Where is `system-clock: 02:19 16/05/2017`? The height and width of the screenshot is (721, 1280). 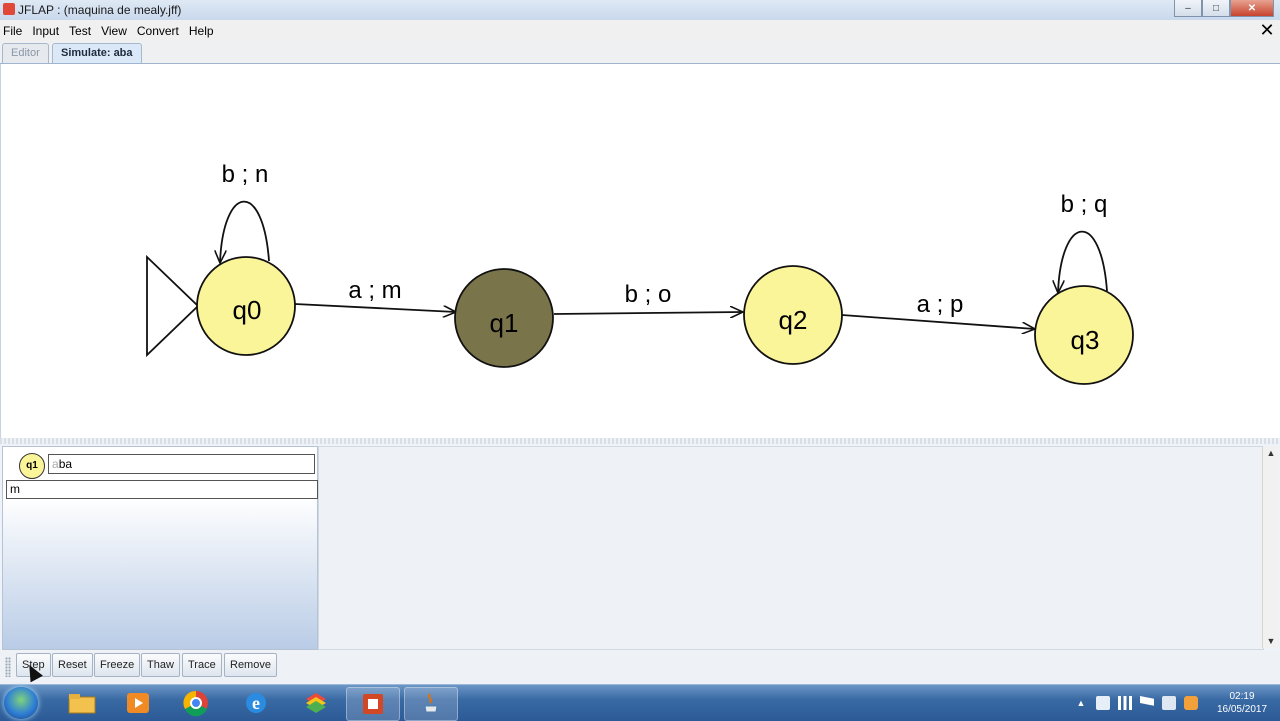 system-clock: 02:19 16/05/2017 is located at coordinates (1242, 703).